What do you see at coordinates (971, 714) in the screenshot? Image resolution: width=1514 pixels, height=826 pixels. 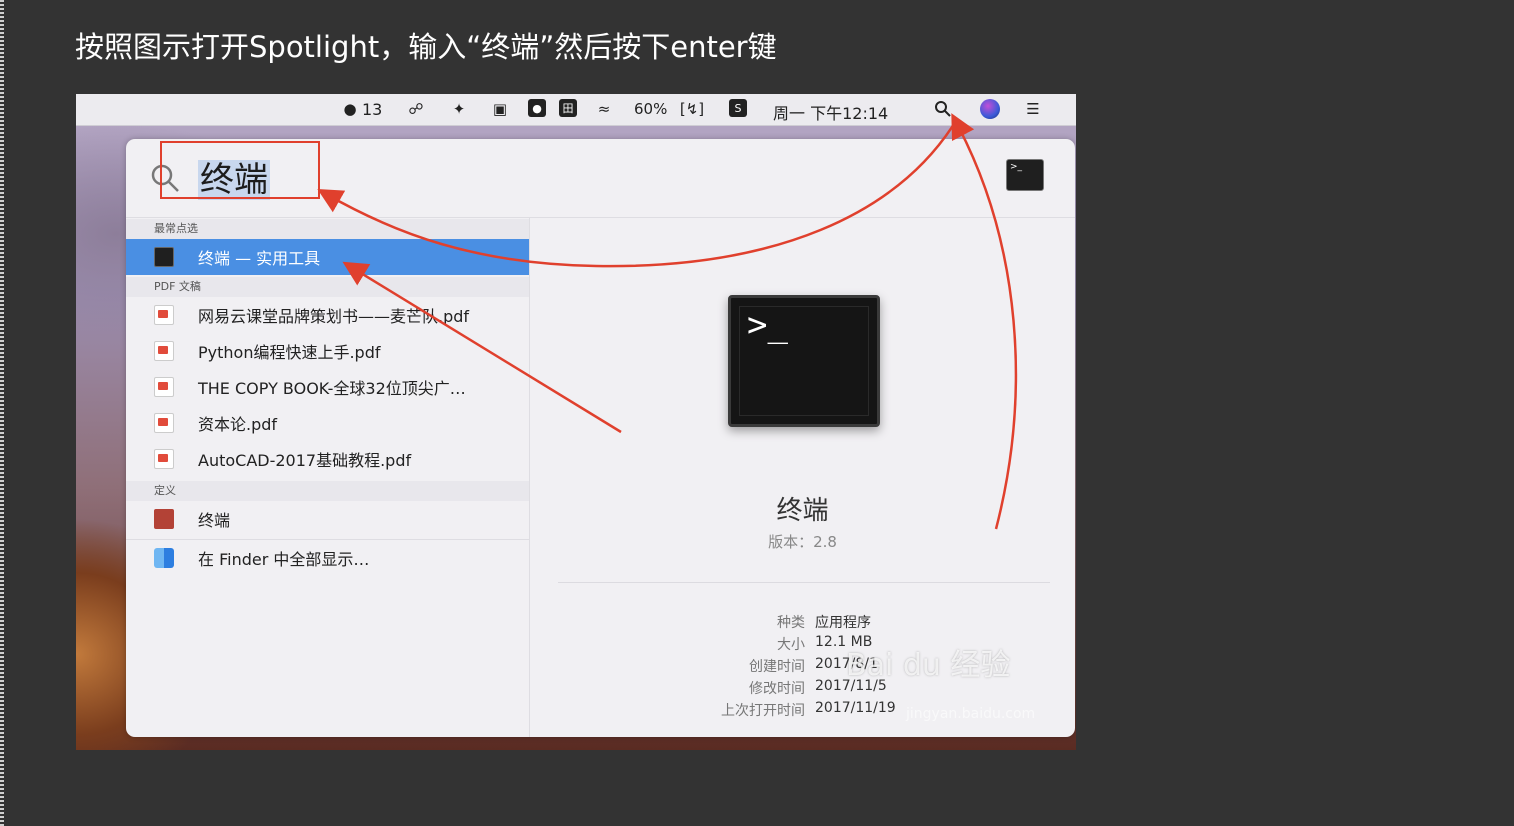 I see `watermark-url: jingyan.baidu.com` at bounding box center [971, 714].